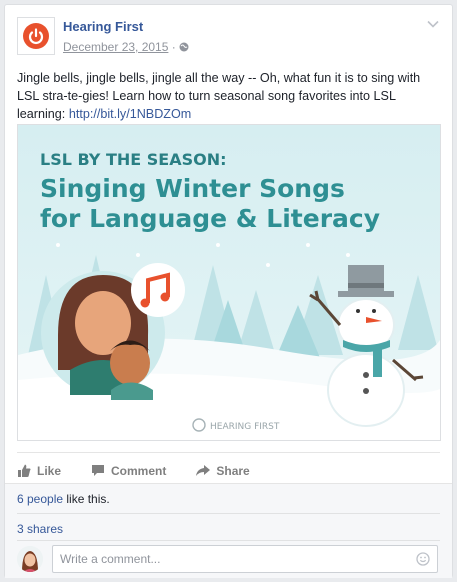 The image size is (457, 582). What do you see at coordinates (245, 427) in the screenshot?
I see `watermark-text: HEARING FIRST` at bounding box center [245, 427].